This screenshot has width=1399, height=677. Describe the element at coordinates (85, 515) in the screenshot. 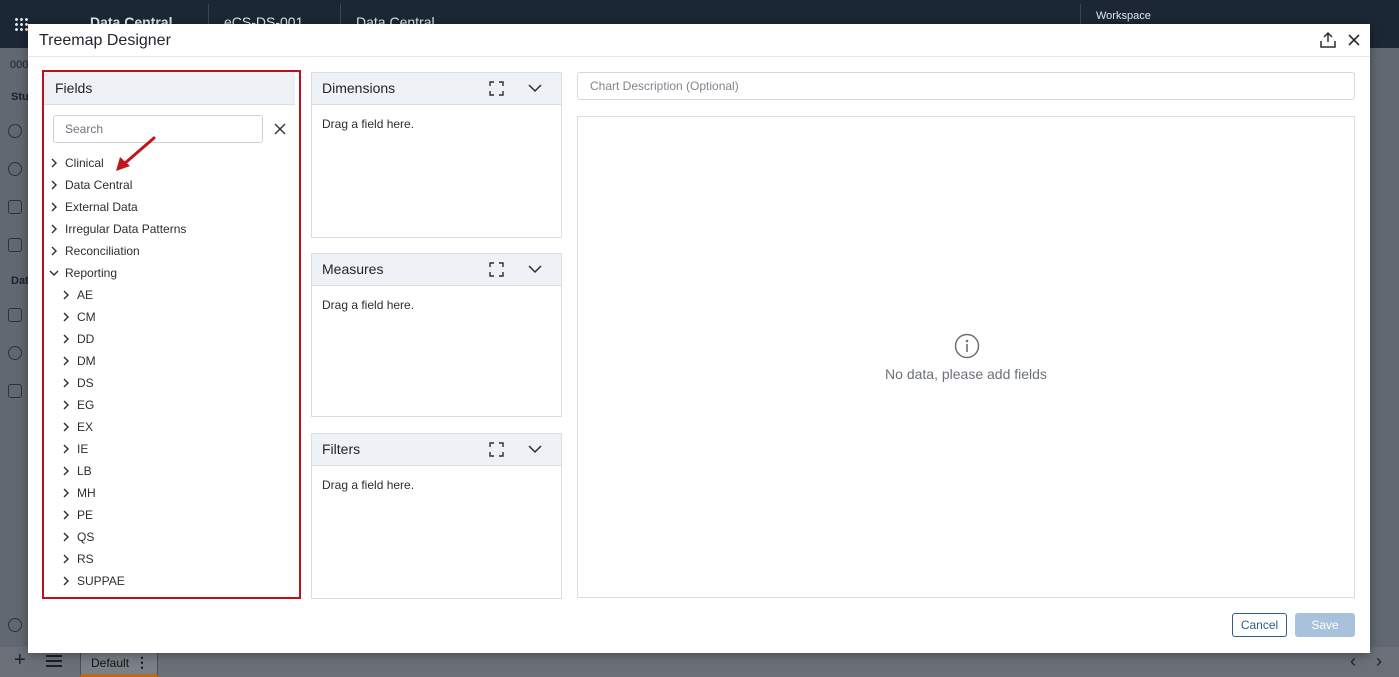

I see `tree-item-label: PE` at that location.